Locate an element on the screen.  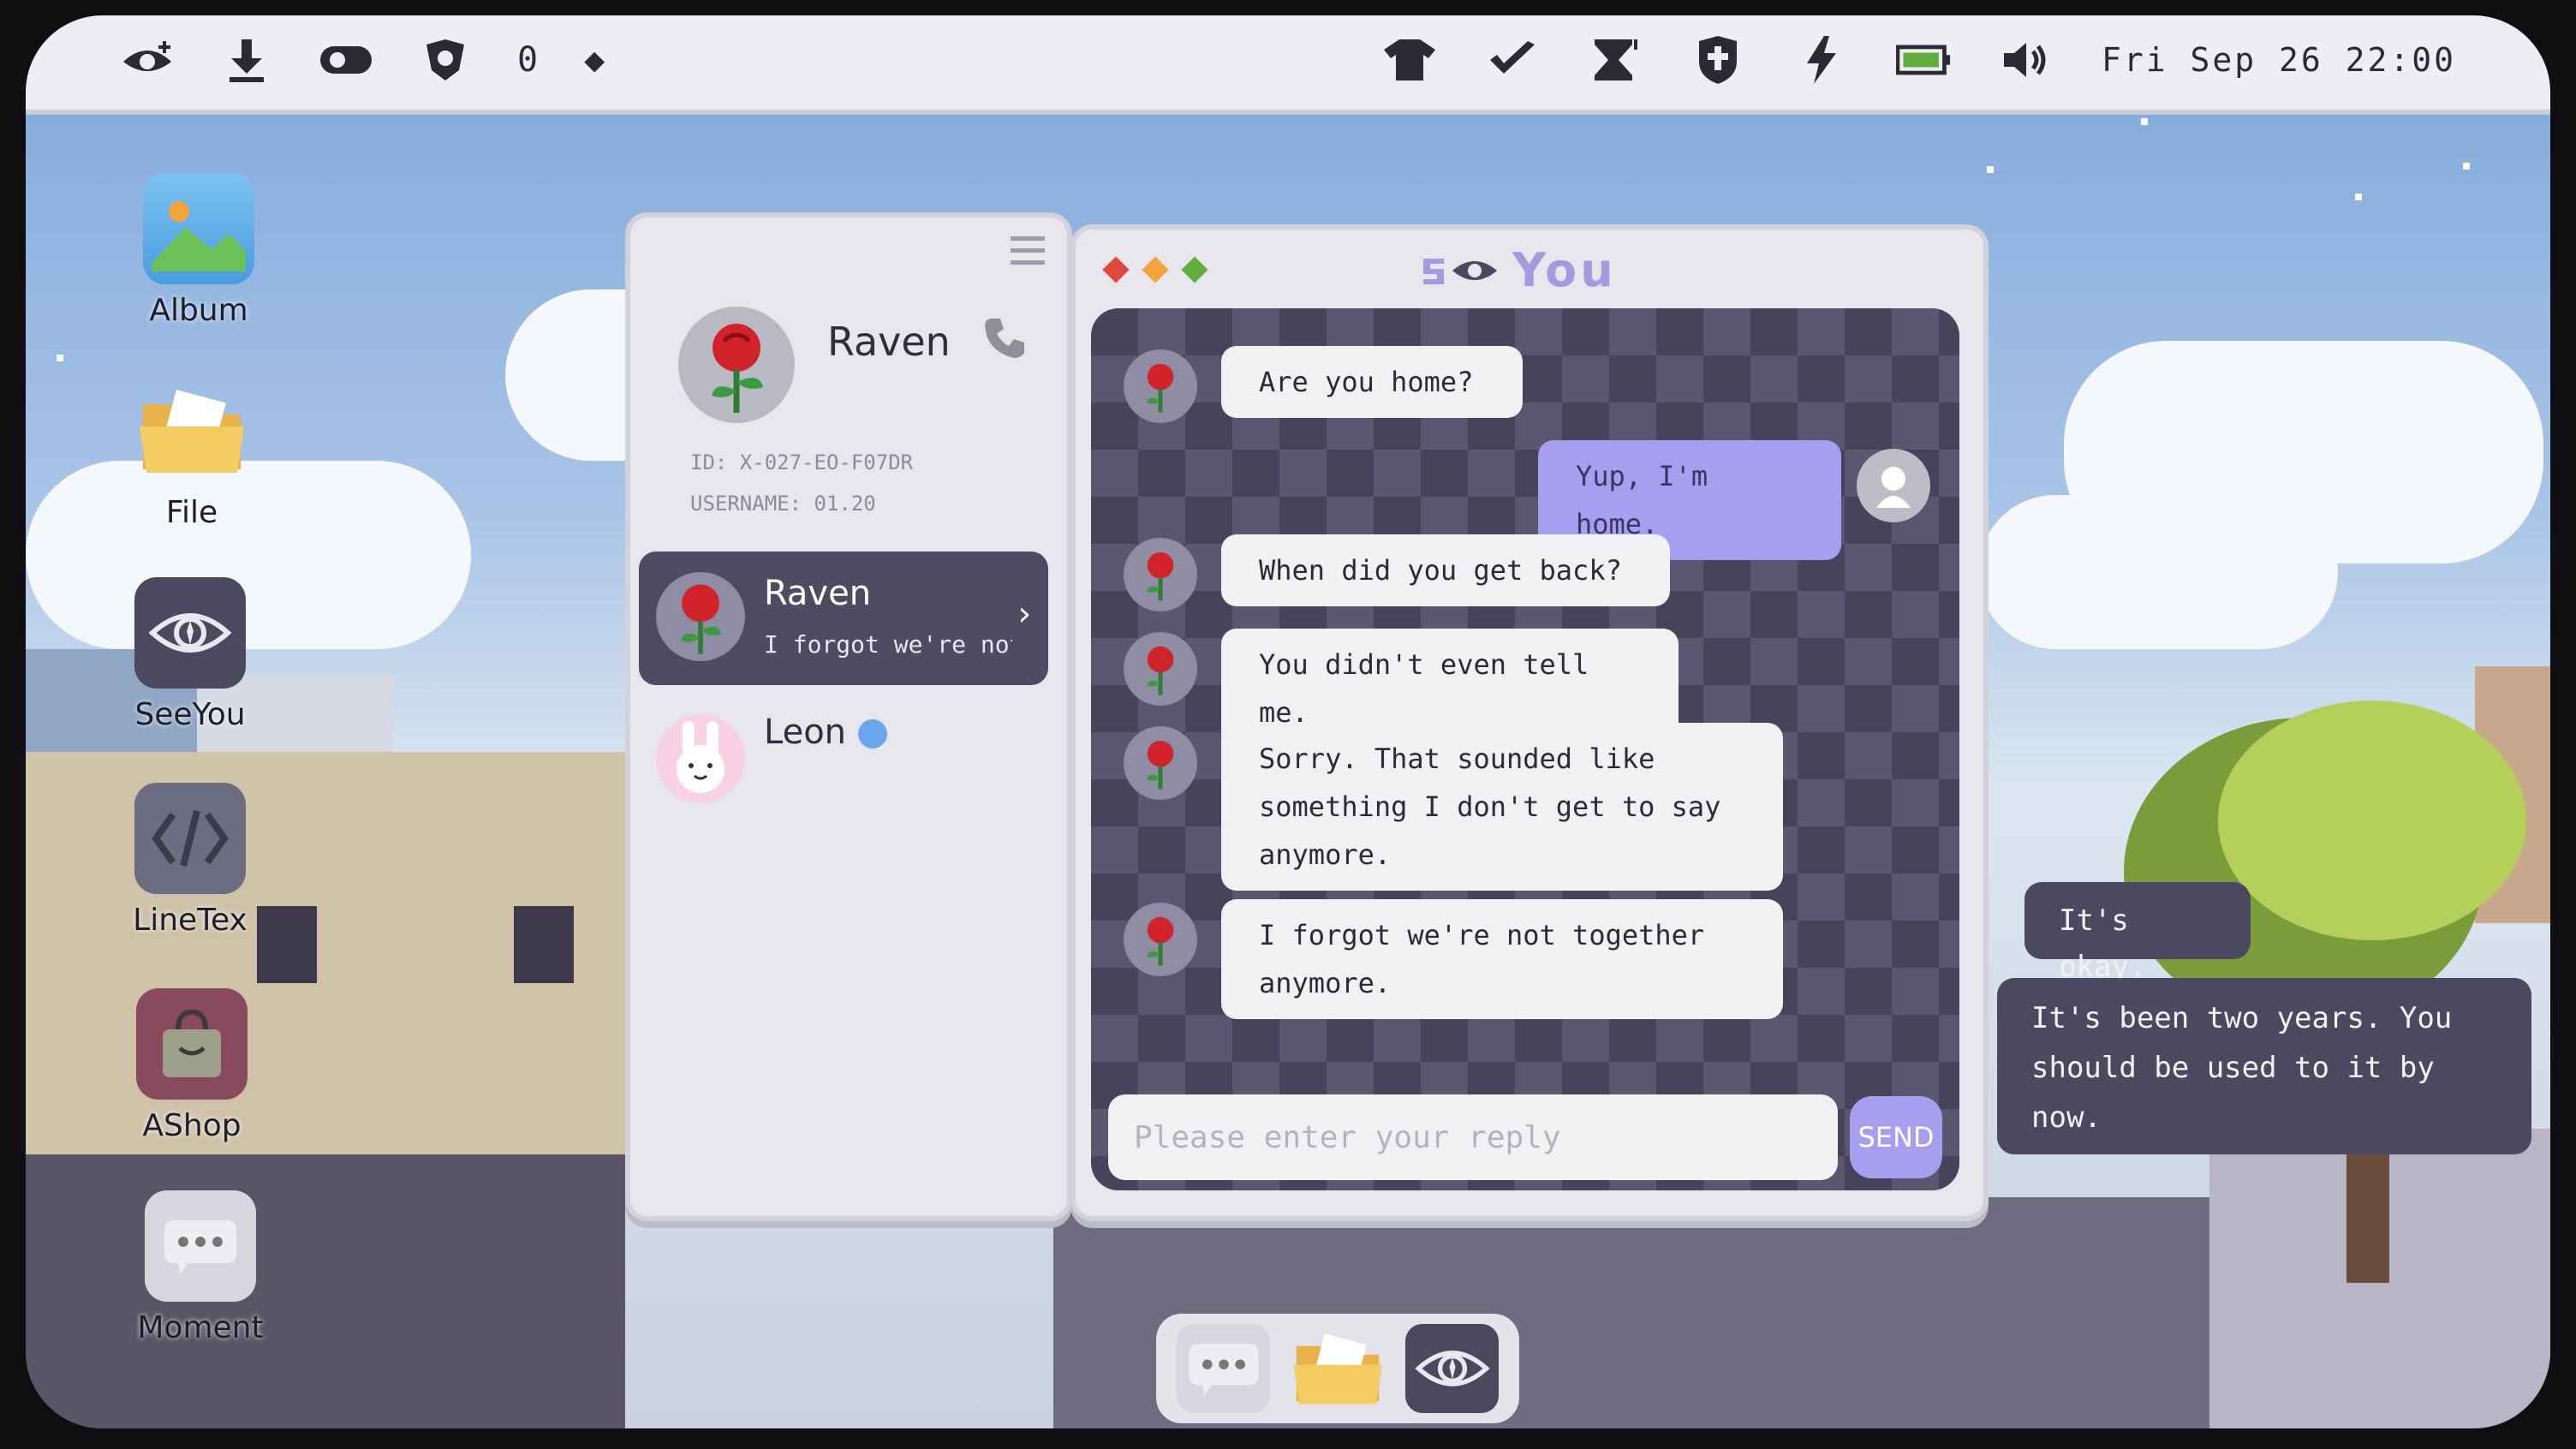
shop-bag-icon is located at coordinates (192, 1044).